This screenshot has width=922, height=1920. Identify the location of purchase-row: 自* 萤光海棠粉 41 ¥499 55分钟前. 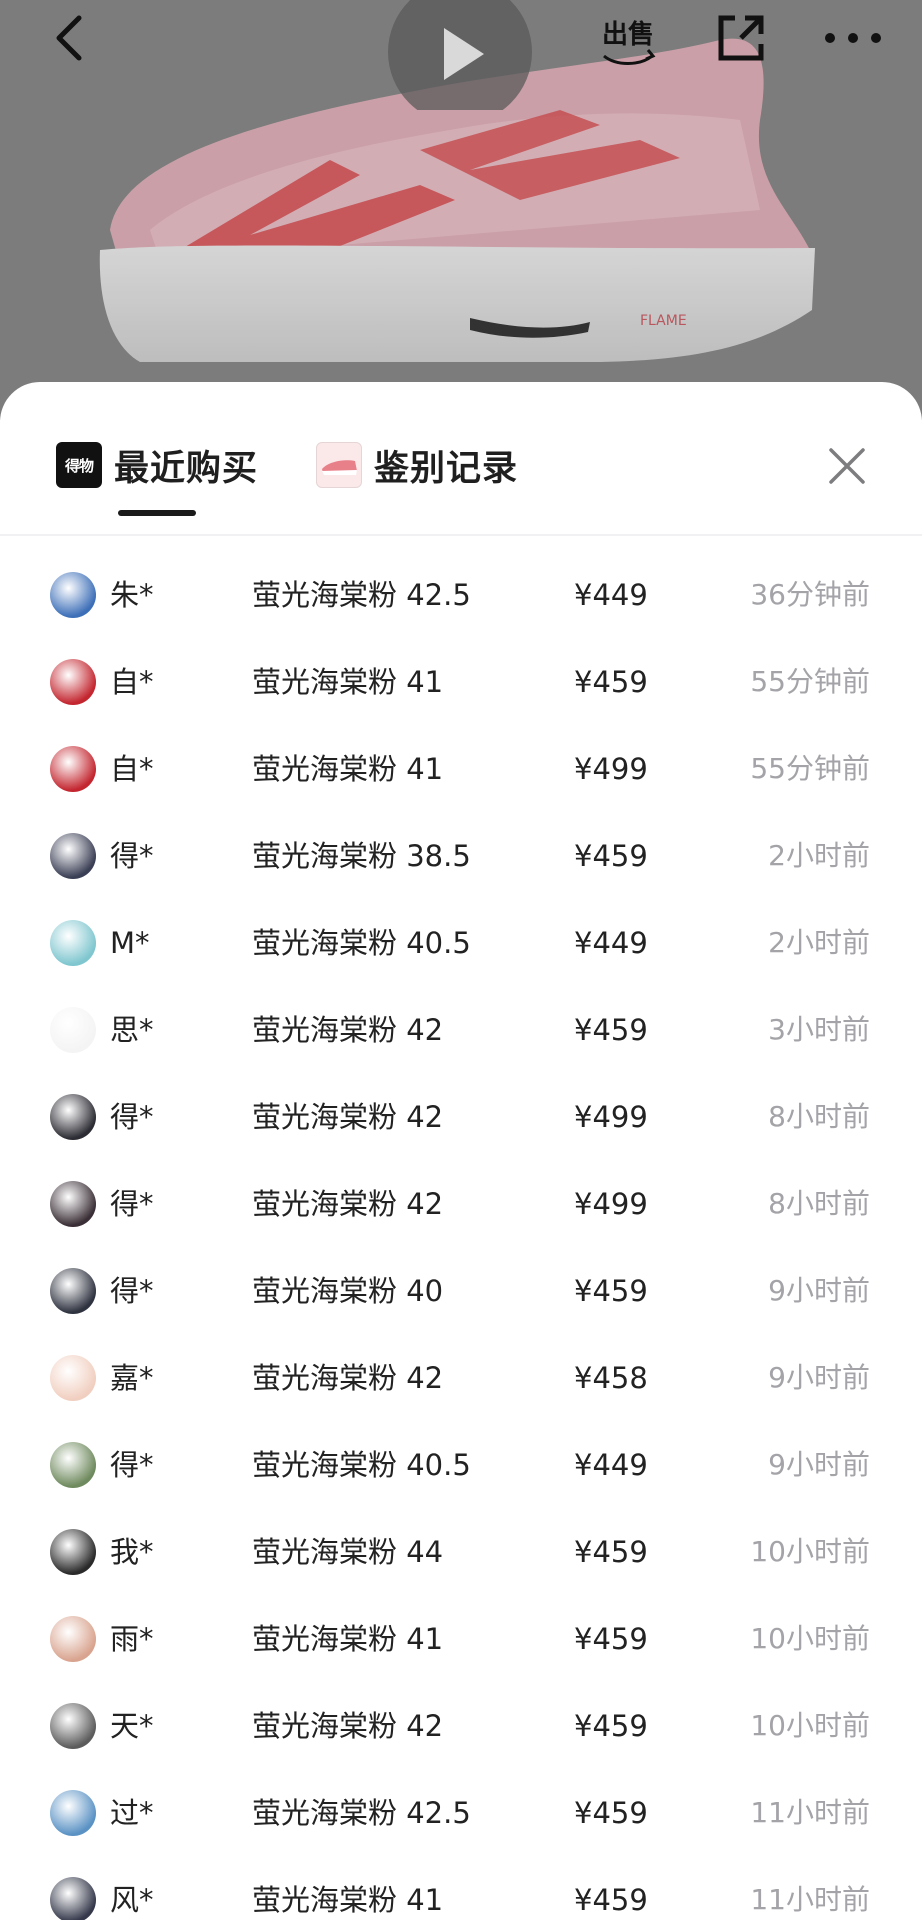
(461, 769).